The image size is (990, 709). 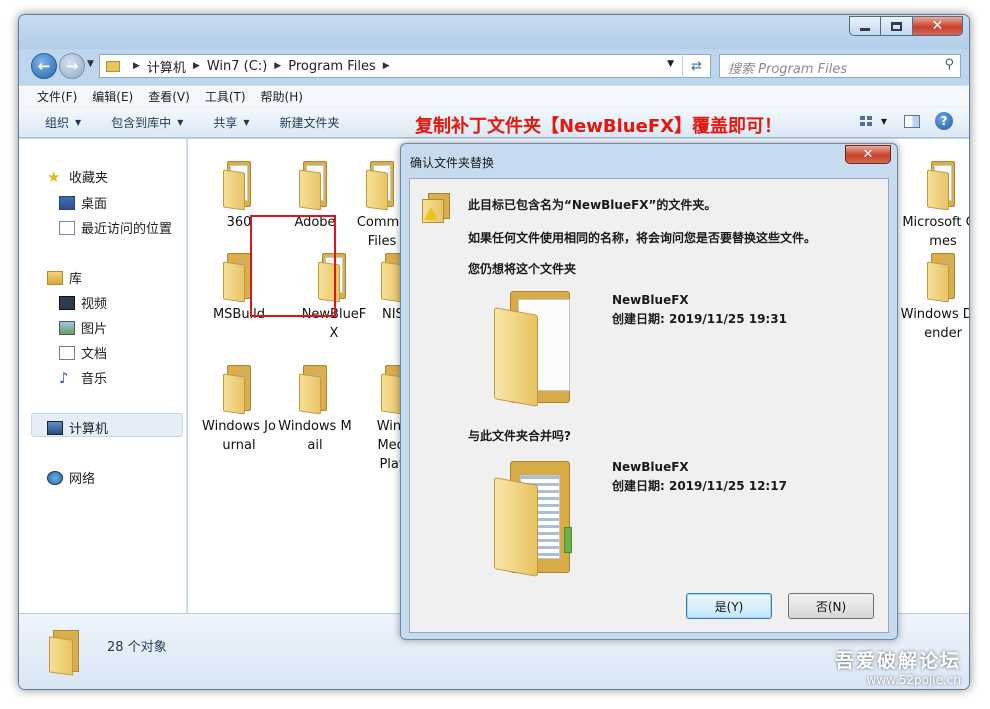 I want to click on yes-label: 是(Y), so click(x=729, y=606).